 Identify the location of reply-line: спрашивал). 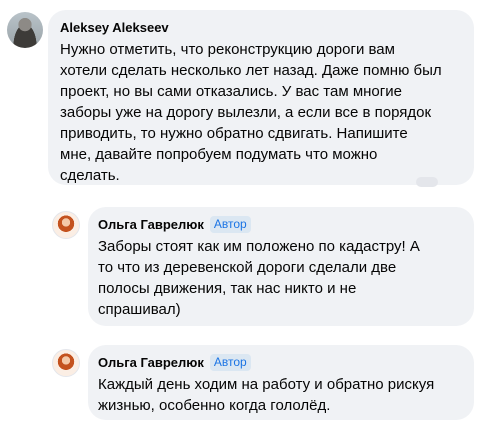
(139, 309).